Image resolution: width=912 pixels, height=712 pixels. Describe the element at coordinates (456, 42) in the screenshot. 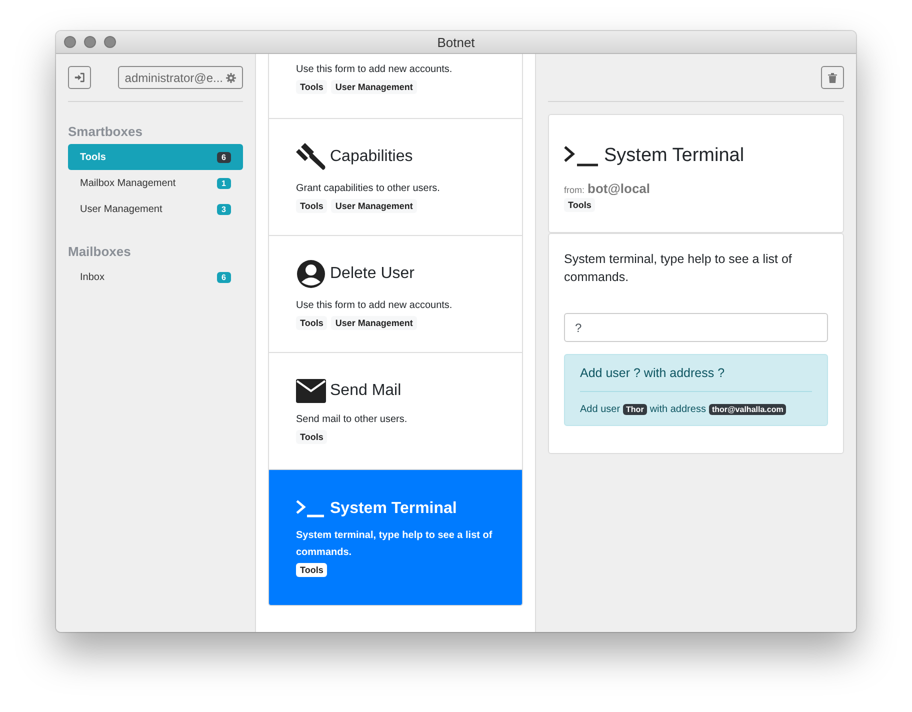

I see `window-title: Botnet` at that location.